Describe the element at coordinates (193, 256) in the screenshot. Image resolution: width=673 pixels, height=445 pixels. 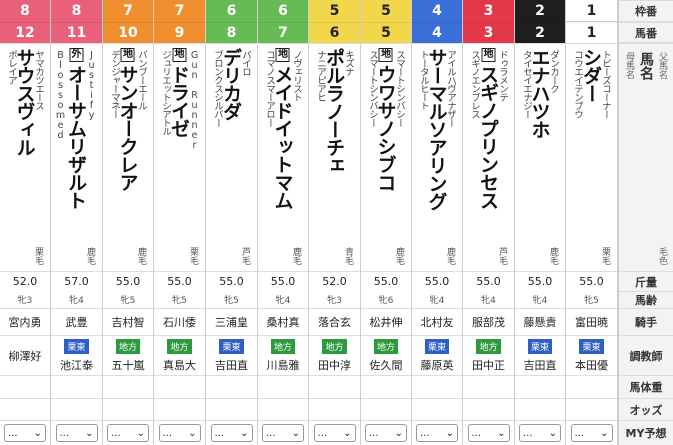
I see `coat-color: 栗毛` at that location.